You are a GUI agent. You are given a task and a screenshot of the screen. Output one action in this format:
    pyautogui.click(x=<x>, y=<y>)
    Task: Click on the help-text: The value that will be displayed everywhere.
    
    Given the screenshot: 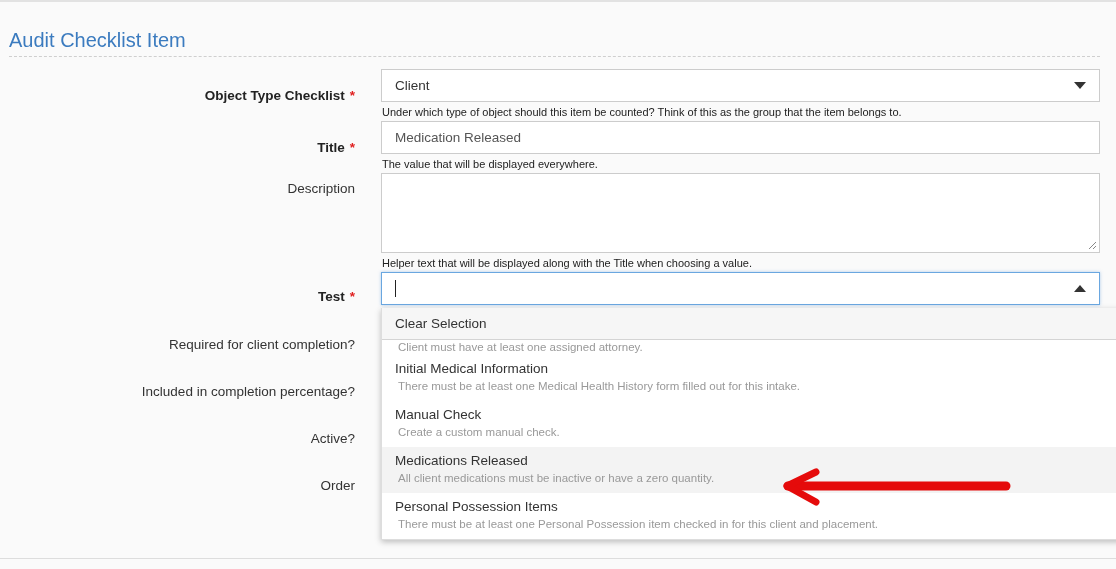 What is the action you would take?
    pyautogui.click(x=490, y=164)
    